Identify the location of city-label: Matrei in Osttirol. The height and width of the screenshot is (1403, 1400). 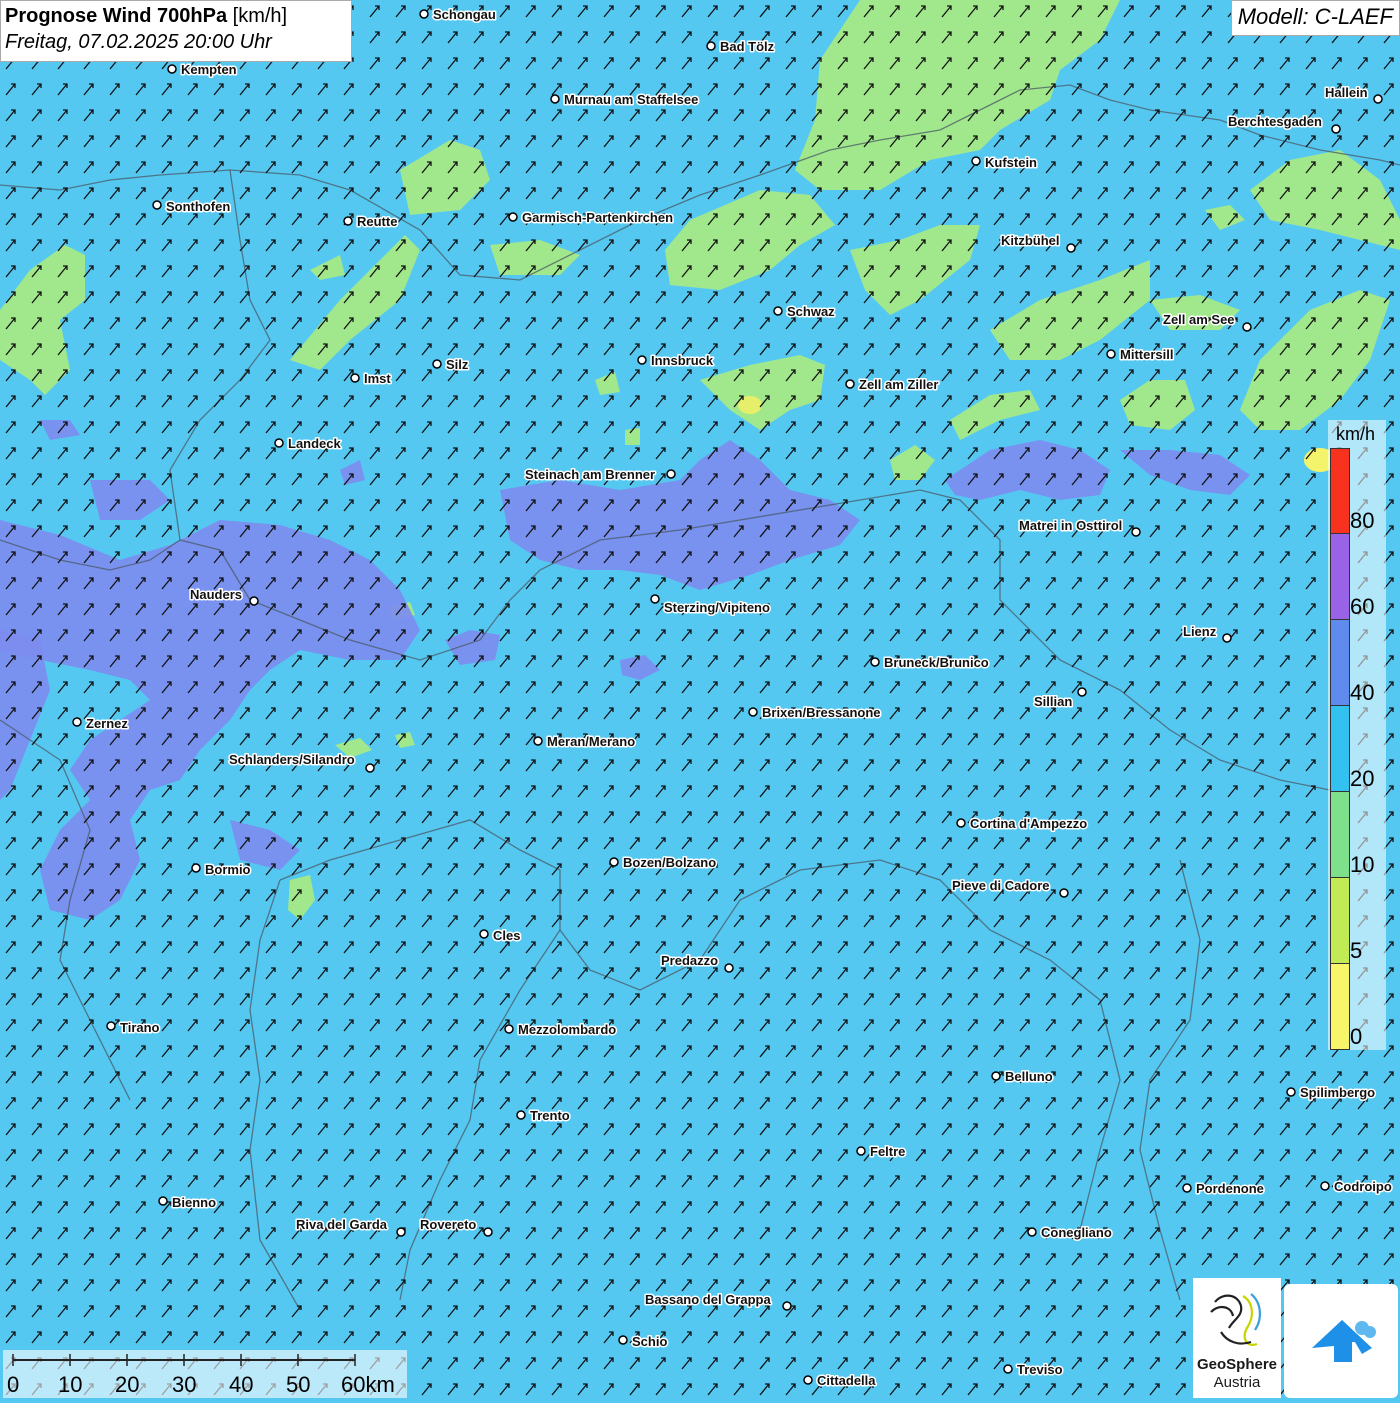
(1070, 525).